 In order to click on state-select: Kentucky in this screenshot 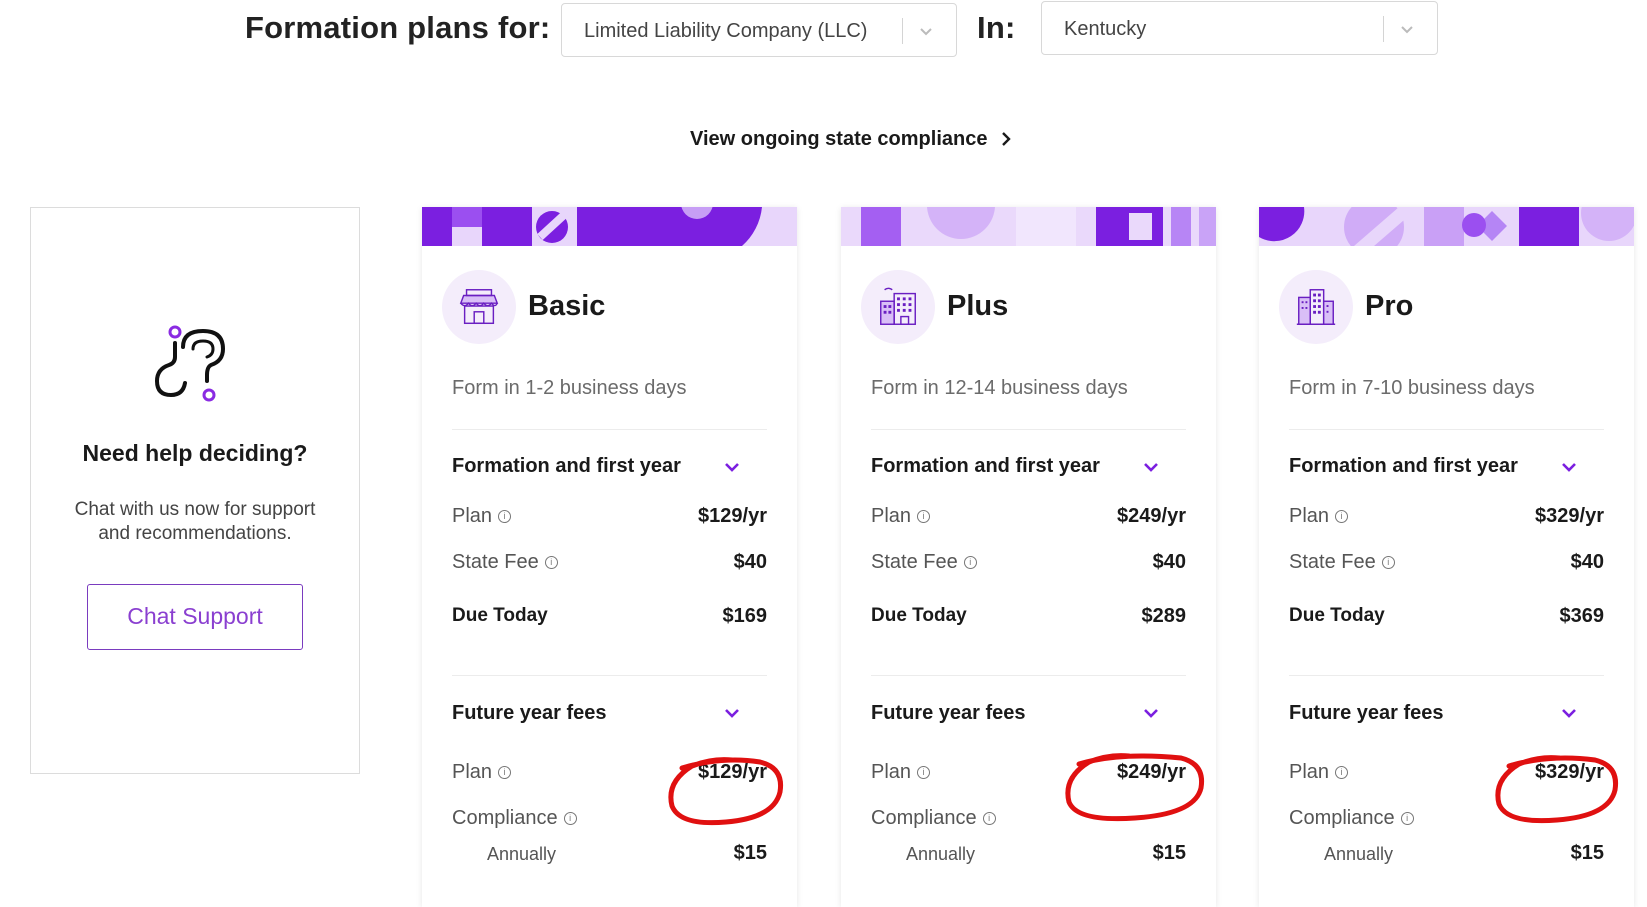, I will do `click(1239, 28)`.